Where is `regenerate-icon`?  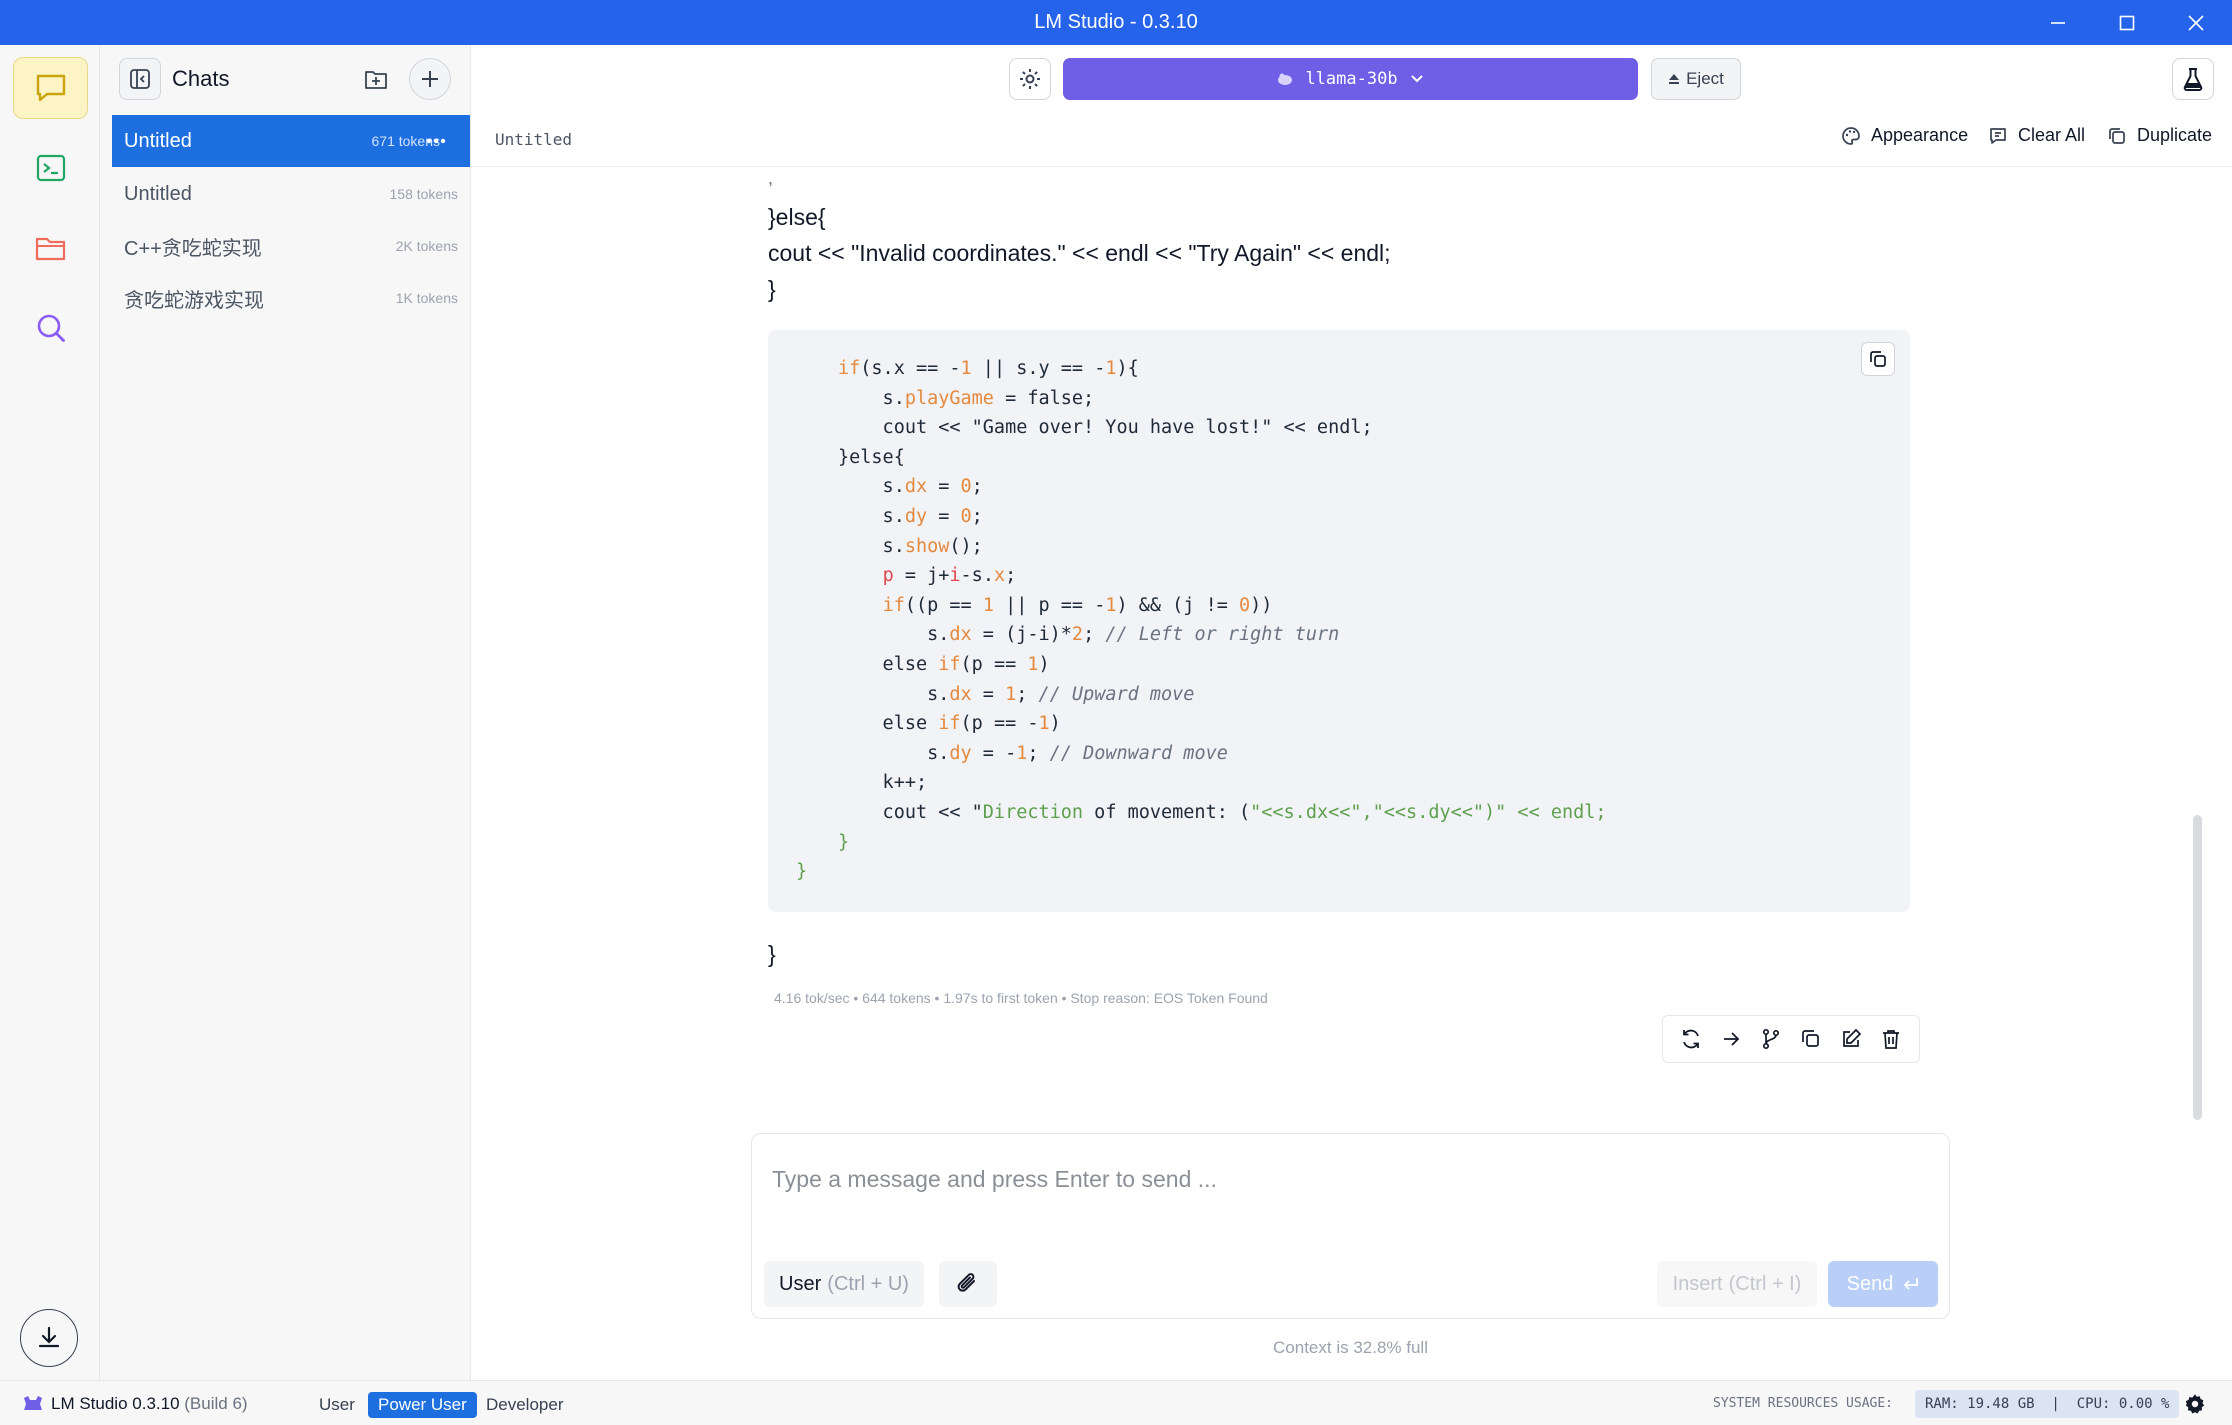 regenerate-icon is located at coordinates (1691, 1039).